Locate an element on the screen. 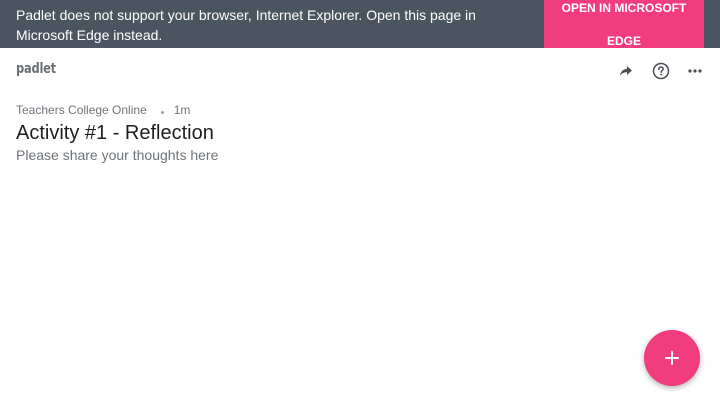 The image size is (720, 405). help-button is located at coordinates (661, 71).